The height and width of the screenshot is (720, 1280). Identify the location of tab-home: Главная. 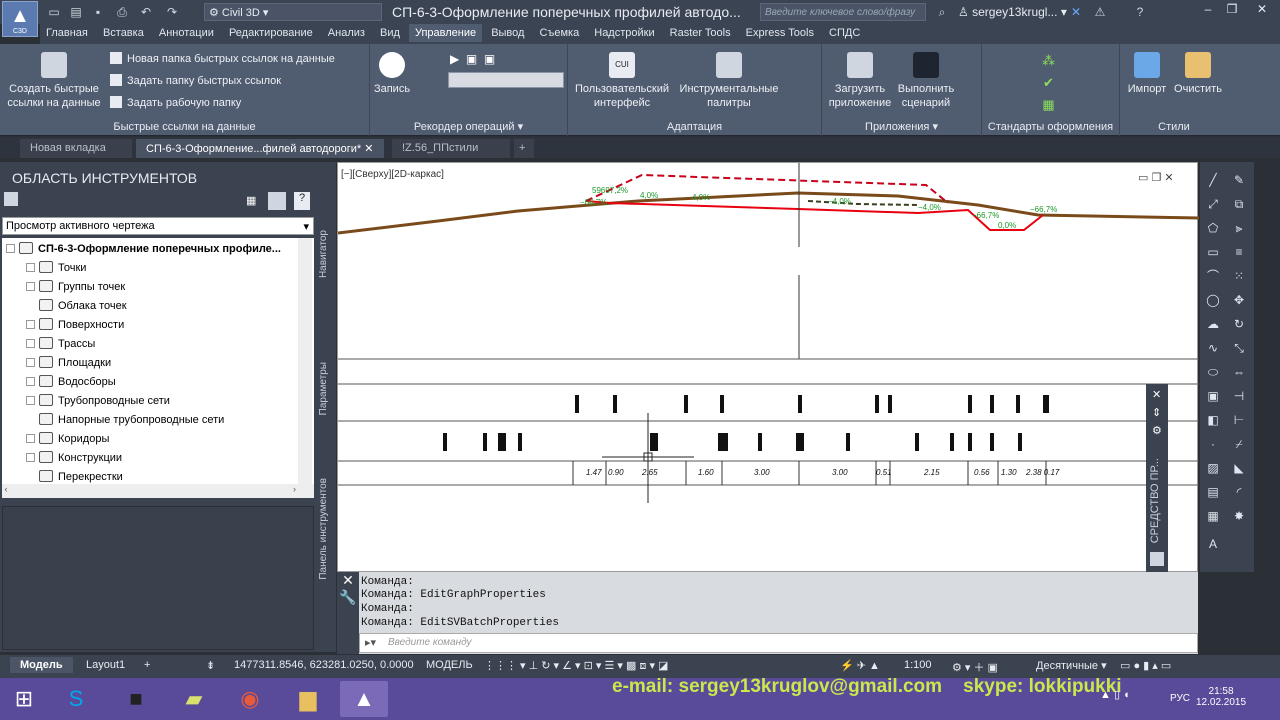
(67, 33).